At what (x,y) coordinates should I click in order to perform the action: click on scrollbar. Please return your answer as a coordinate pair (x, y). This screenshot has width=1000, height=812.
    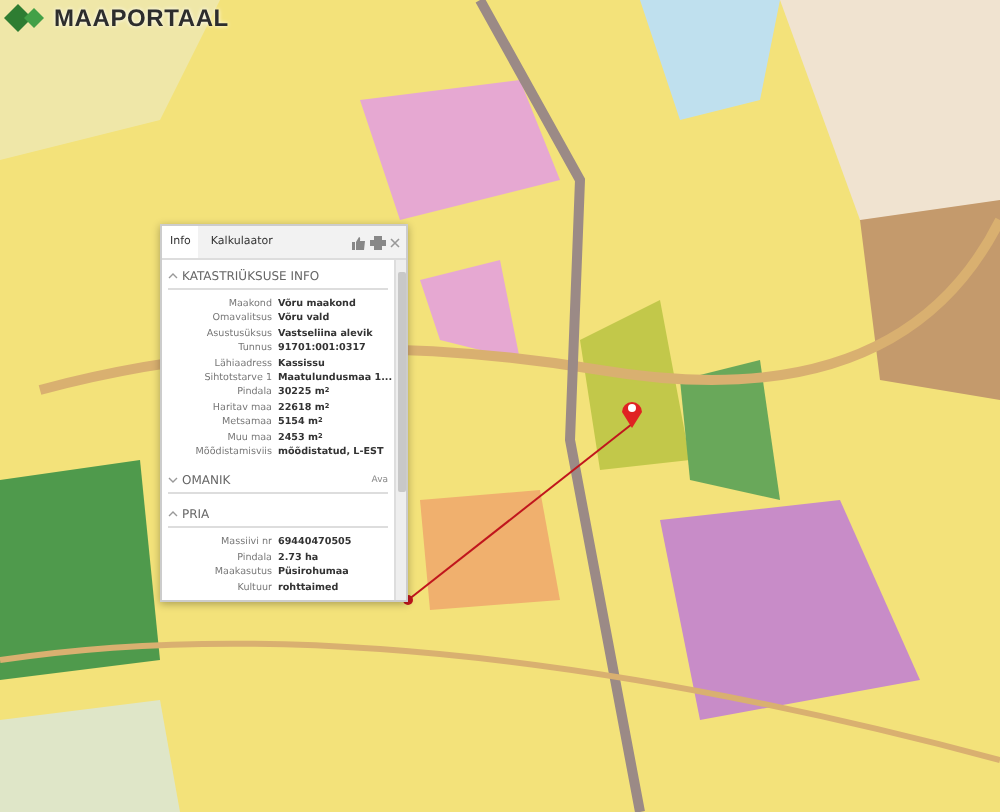
    Looking at the image, I should click on (400, 430).